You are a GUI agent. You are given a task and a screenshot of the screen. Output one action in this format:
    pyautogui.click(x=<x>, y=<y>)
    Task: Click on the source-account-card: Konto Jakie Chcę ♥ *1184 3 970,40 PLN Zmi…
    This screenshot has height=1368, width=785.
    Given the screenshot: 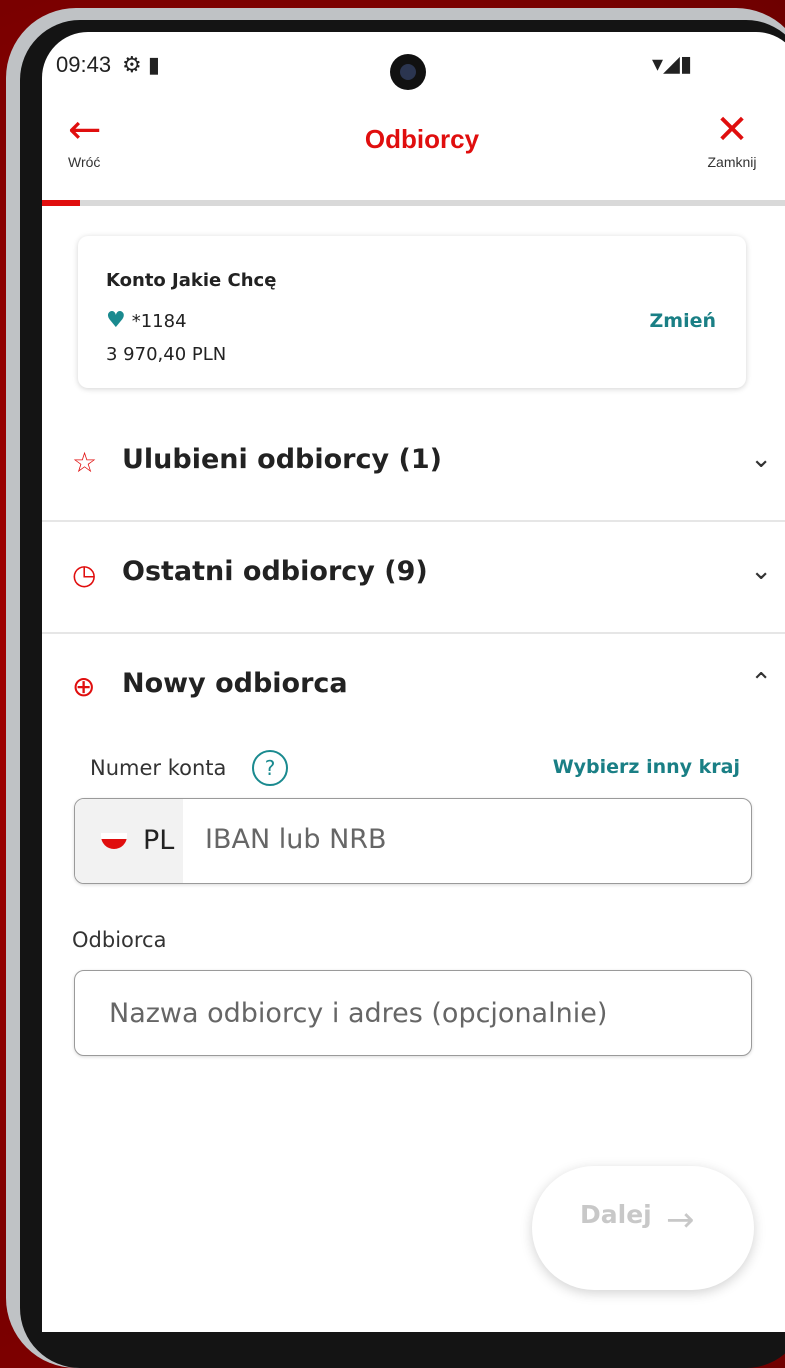 What is the action you would take?
    pyautogui.click(x=412, y=312)
    